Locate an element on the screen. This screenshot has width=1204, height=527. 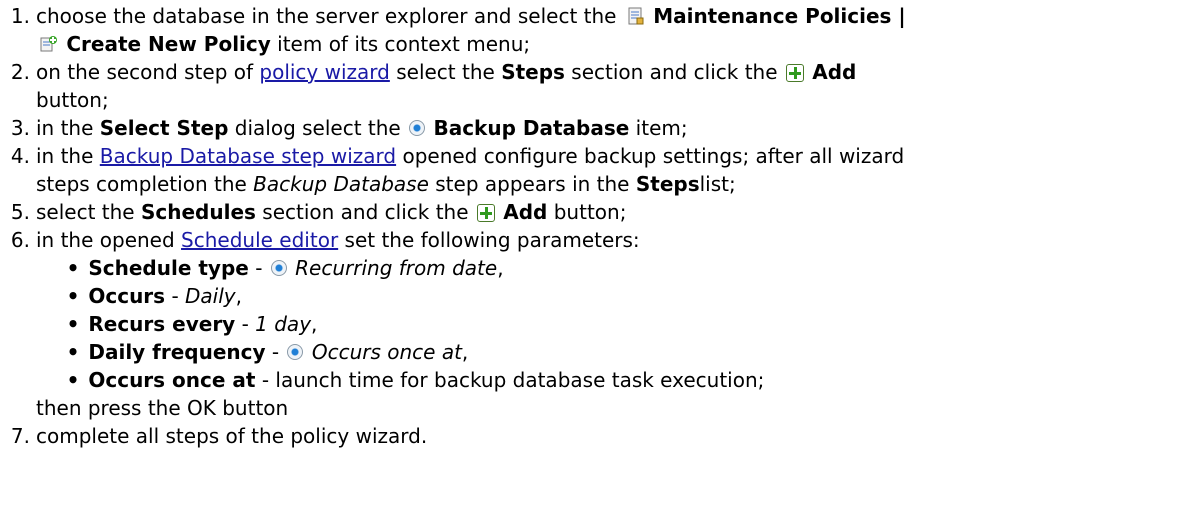
maintenance-policies-icon is located at coordinates (635, 15).